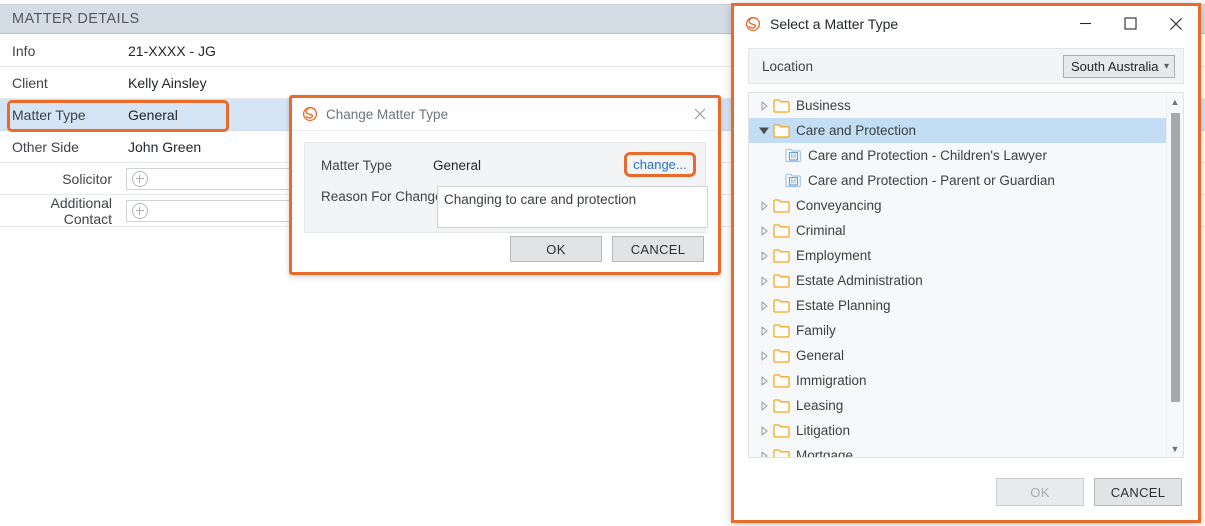 This screenshot has height=526, width=1205. I want to click on scroll-up-icon: ▲, so click(1175, 101).